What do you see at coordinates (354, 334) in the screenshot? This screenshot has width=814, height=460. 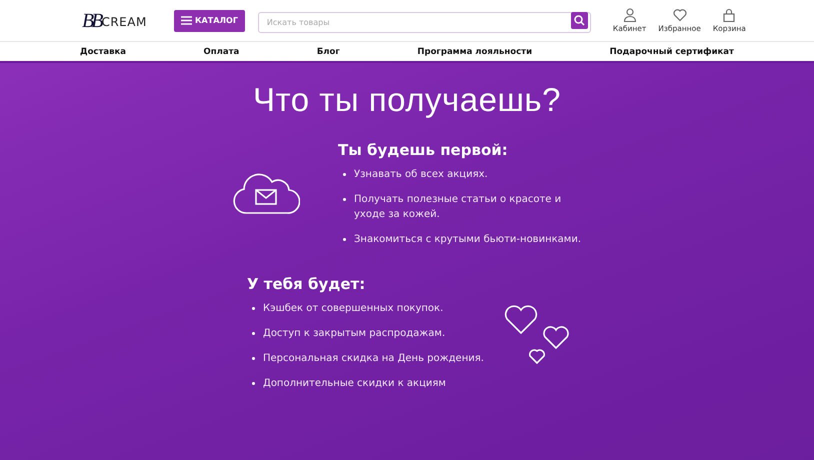 I see `benefit-text: Доступ к закрытым распродажам.` at bounding box center [354, 334].